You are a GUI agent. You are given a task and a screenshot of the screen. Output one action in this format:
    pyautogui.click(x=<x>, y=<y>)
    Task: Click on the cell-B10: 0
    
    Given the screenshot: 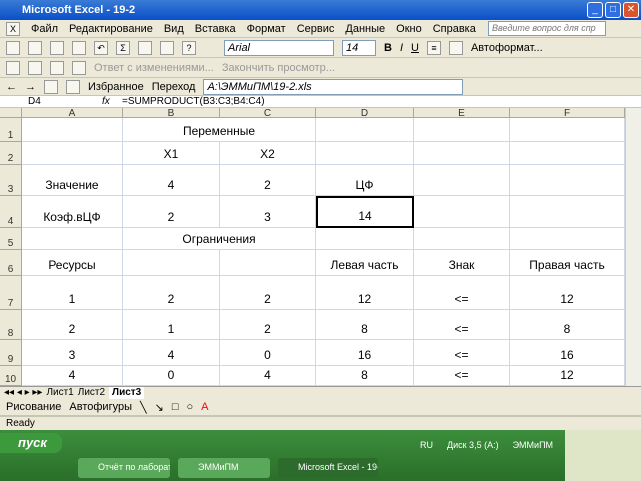 What is the action you would take?
    pyautogui.click(x=171, y=376)
    